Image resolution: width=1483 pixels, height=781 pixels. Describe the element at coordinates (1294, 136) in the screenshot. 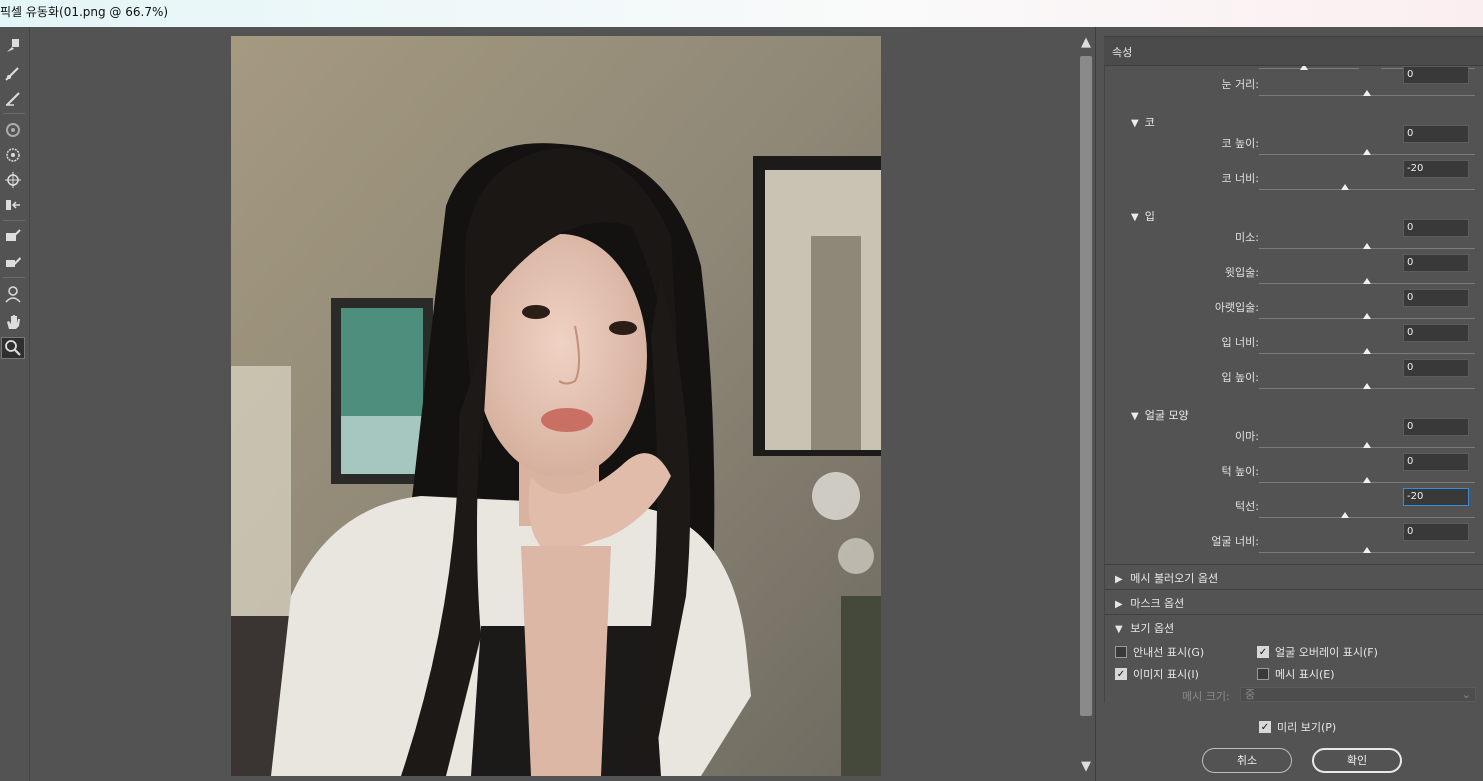

I see `nose-height-row: 코 높이: 0` at that location.